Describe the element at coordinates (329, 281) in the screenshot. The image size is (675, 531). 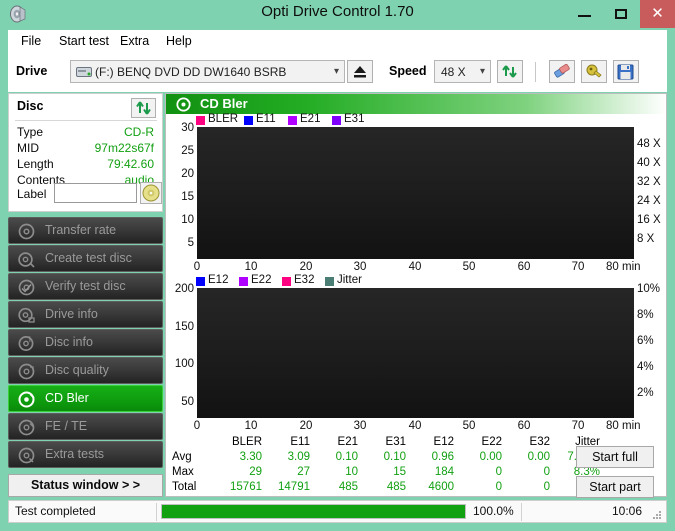
I see `legend-swatch-jitter` at that location.